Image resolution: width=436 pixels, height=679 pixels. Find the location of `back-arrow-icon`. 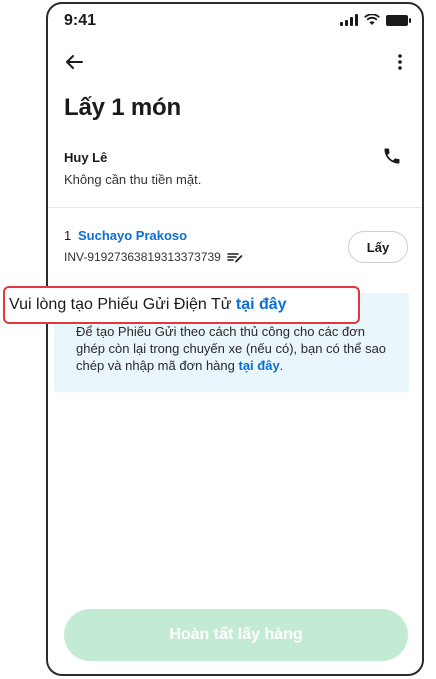

back-arrow-icon is located at coordinates (74, 62).